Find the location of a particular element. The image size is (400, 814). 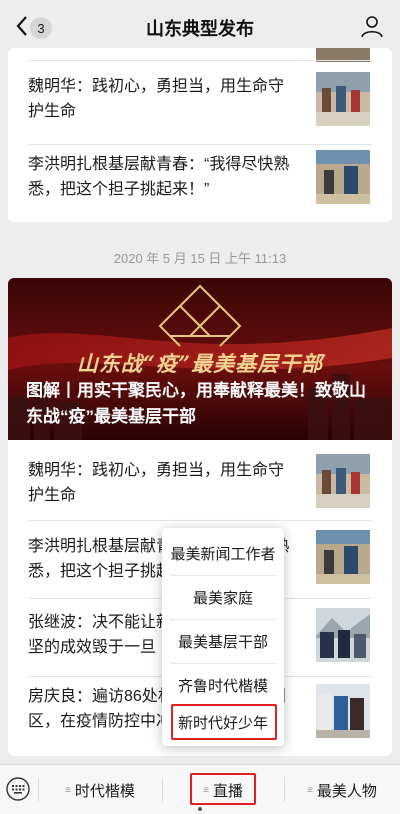

list-item: 李洪明扎根基层献青春：“我得尽快熟悉，把这个担子挑起来！” is located at coordinates (205, 183).